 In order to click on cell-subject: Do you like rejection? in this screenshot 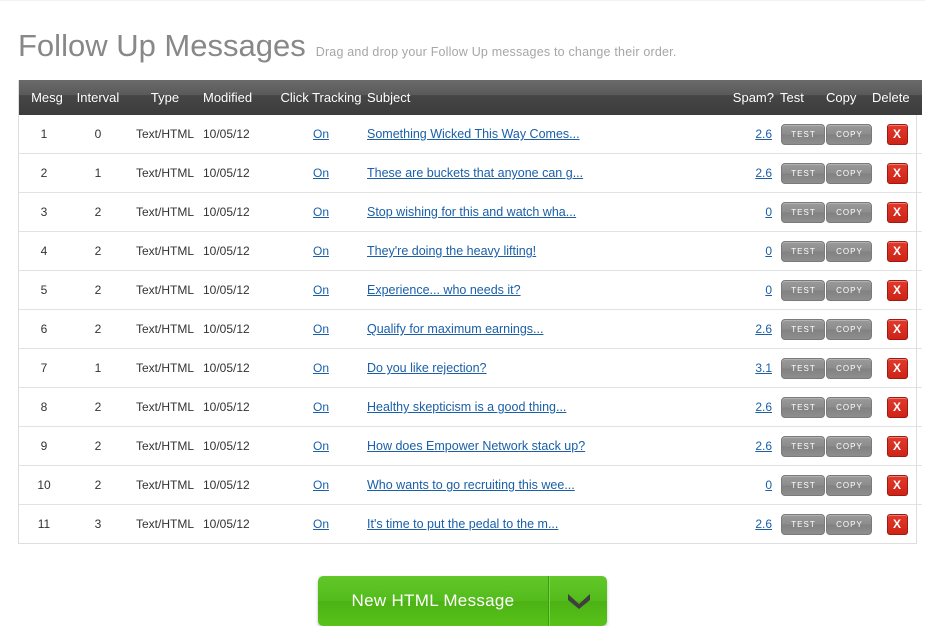, I will do `click(544, 368)`.